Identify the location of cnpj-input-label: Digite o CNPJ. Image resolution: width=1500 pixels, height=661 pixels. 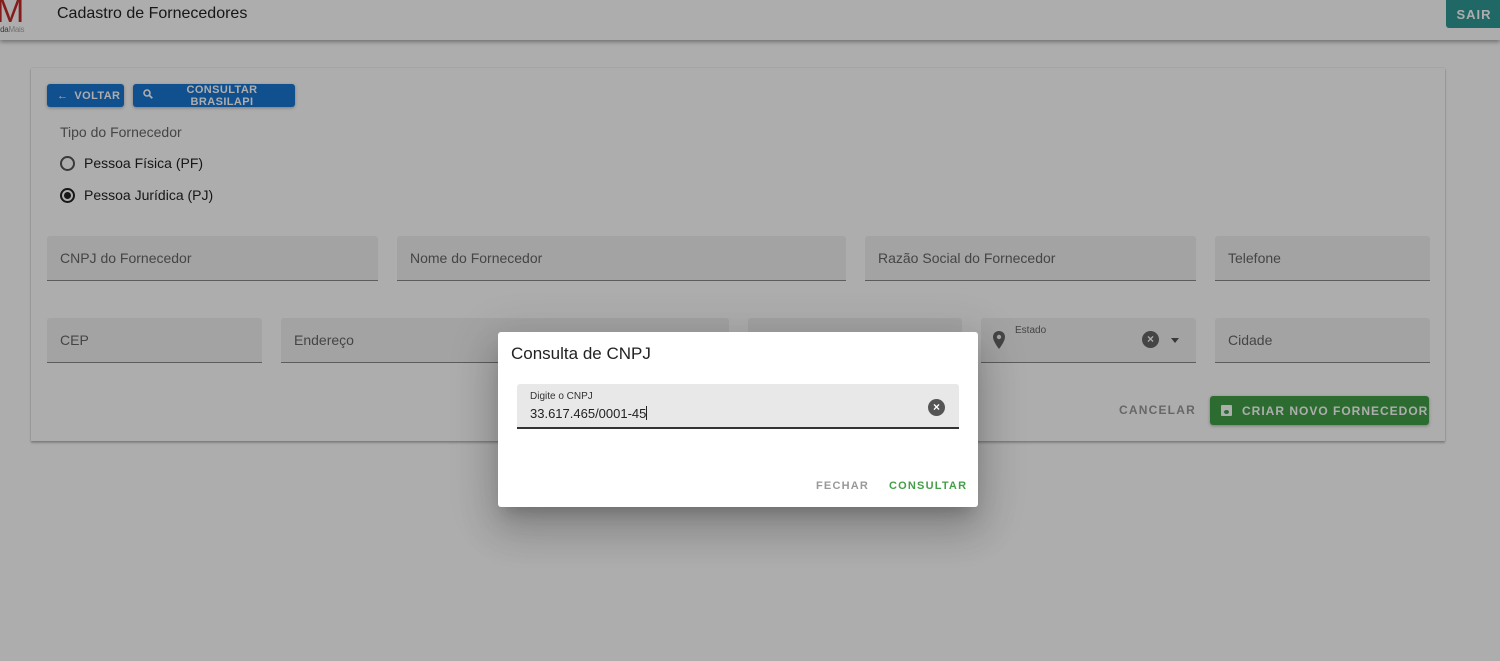
(561, 396).